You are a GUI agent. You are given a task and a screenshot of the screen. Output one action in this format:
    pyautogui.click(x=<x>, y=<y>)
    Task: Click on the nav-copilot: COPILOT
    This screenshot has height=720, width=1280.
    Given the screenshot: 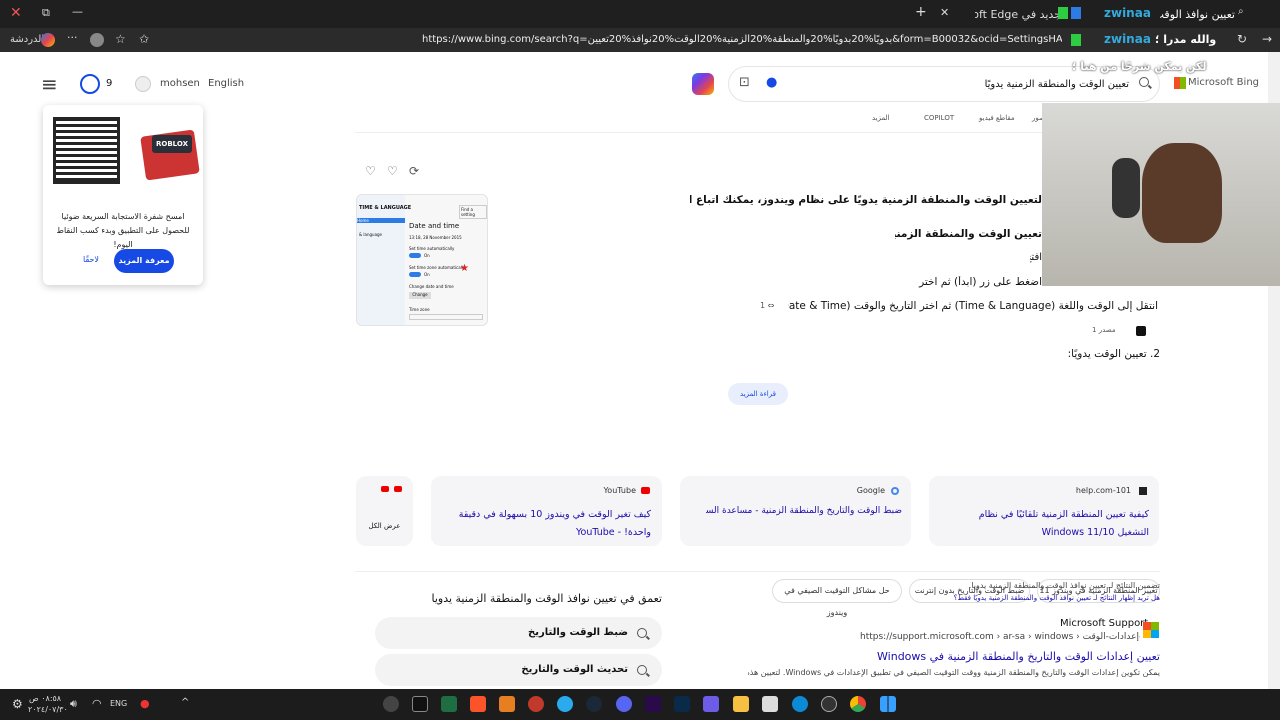 What is the action you would take?
    pyautogui.click(x=939, y=118)
    